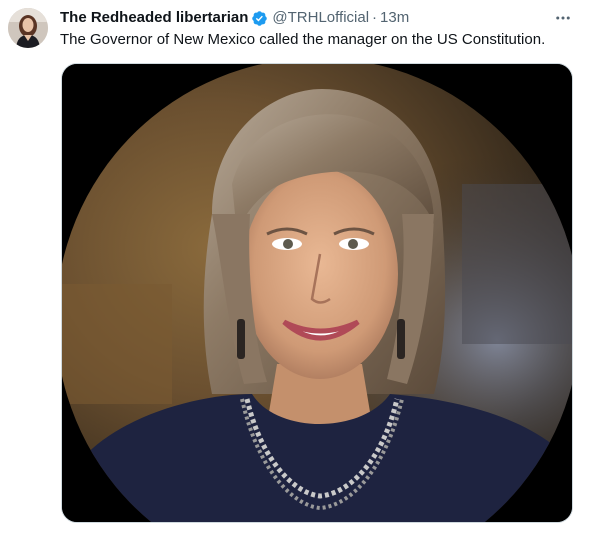  I want to click on avatar, so click(28, 28).